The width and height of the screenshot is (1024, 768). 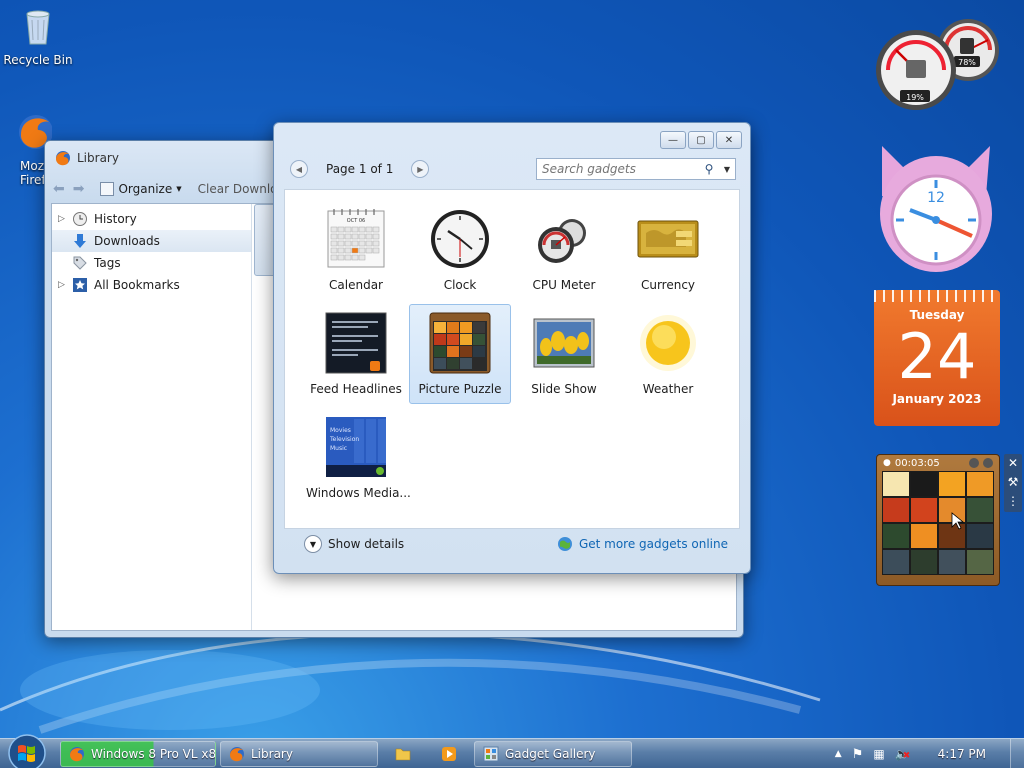 I want to click on close-button: ✕, so click(x=729, y=140).